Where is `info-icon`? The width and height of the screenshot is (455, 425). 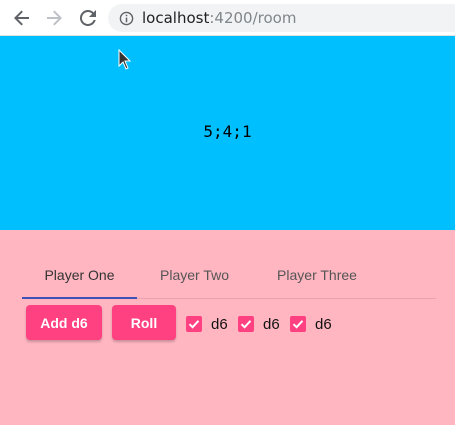 info-icon is located at coordinates (126, 18).